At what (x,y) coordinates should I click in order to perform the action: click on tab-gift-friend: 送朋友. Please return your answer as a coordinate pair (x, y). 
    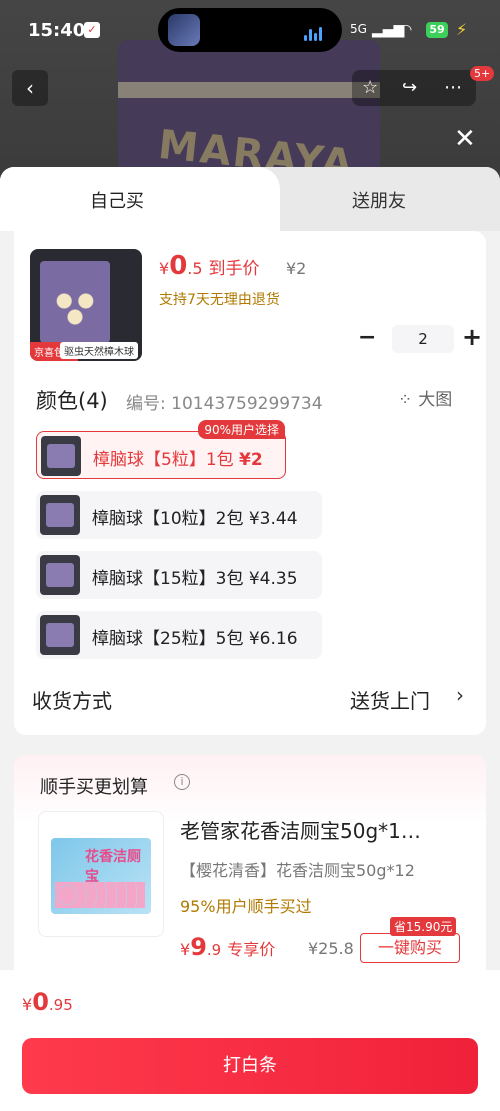
    Looking at the image, I should click on (379, 200).